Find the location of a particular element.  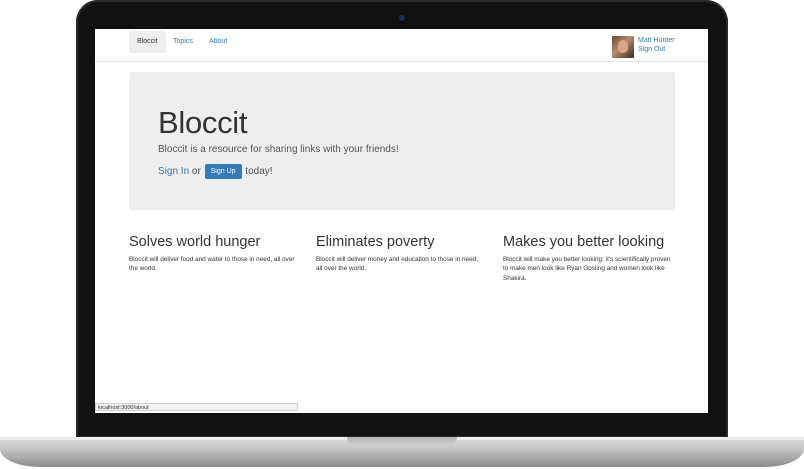

or-text: or is located at coordinates (196, 171).